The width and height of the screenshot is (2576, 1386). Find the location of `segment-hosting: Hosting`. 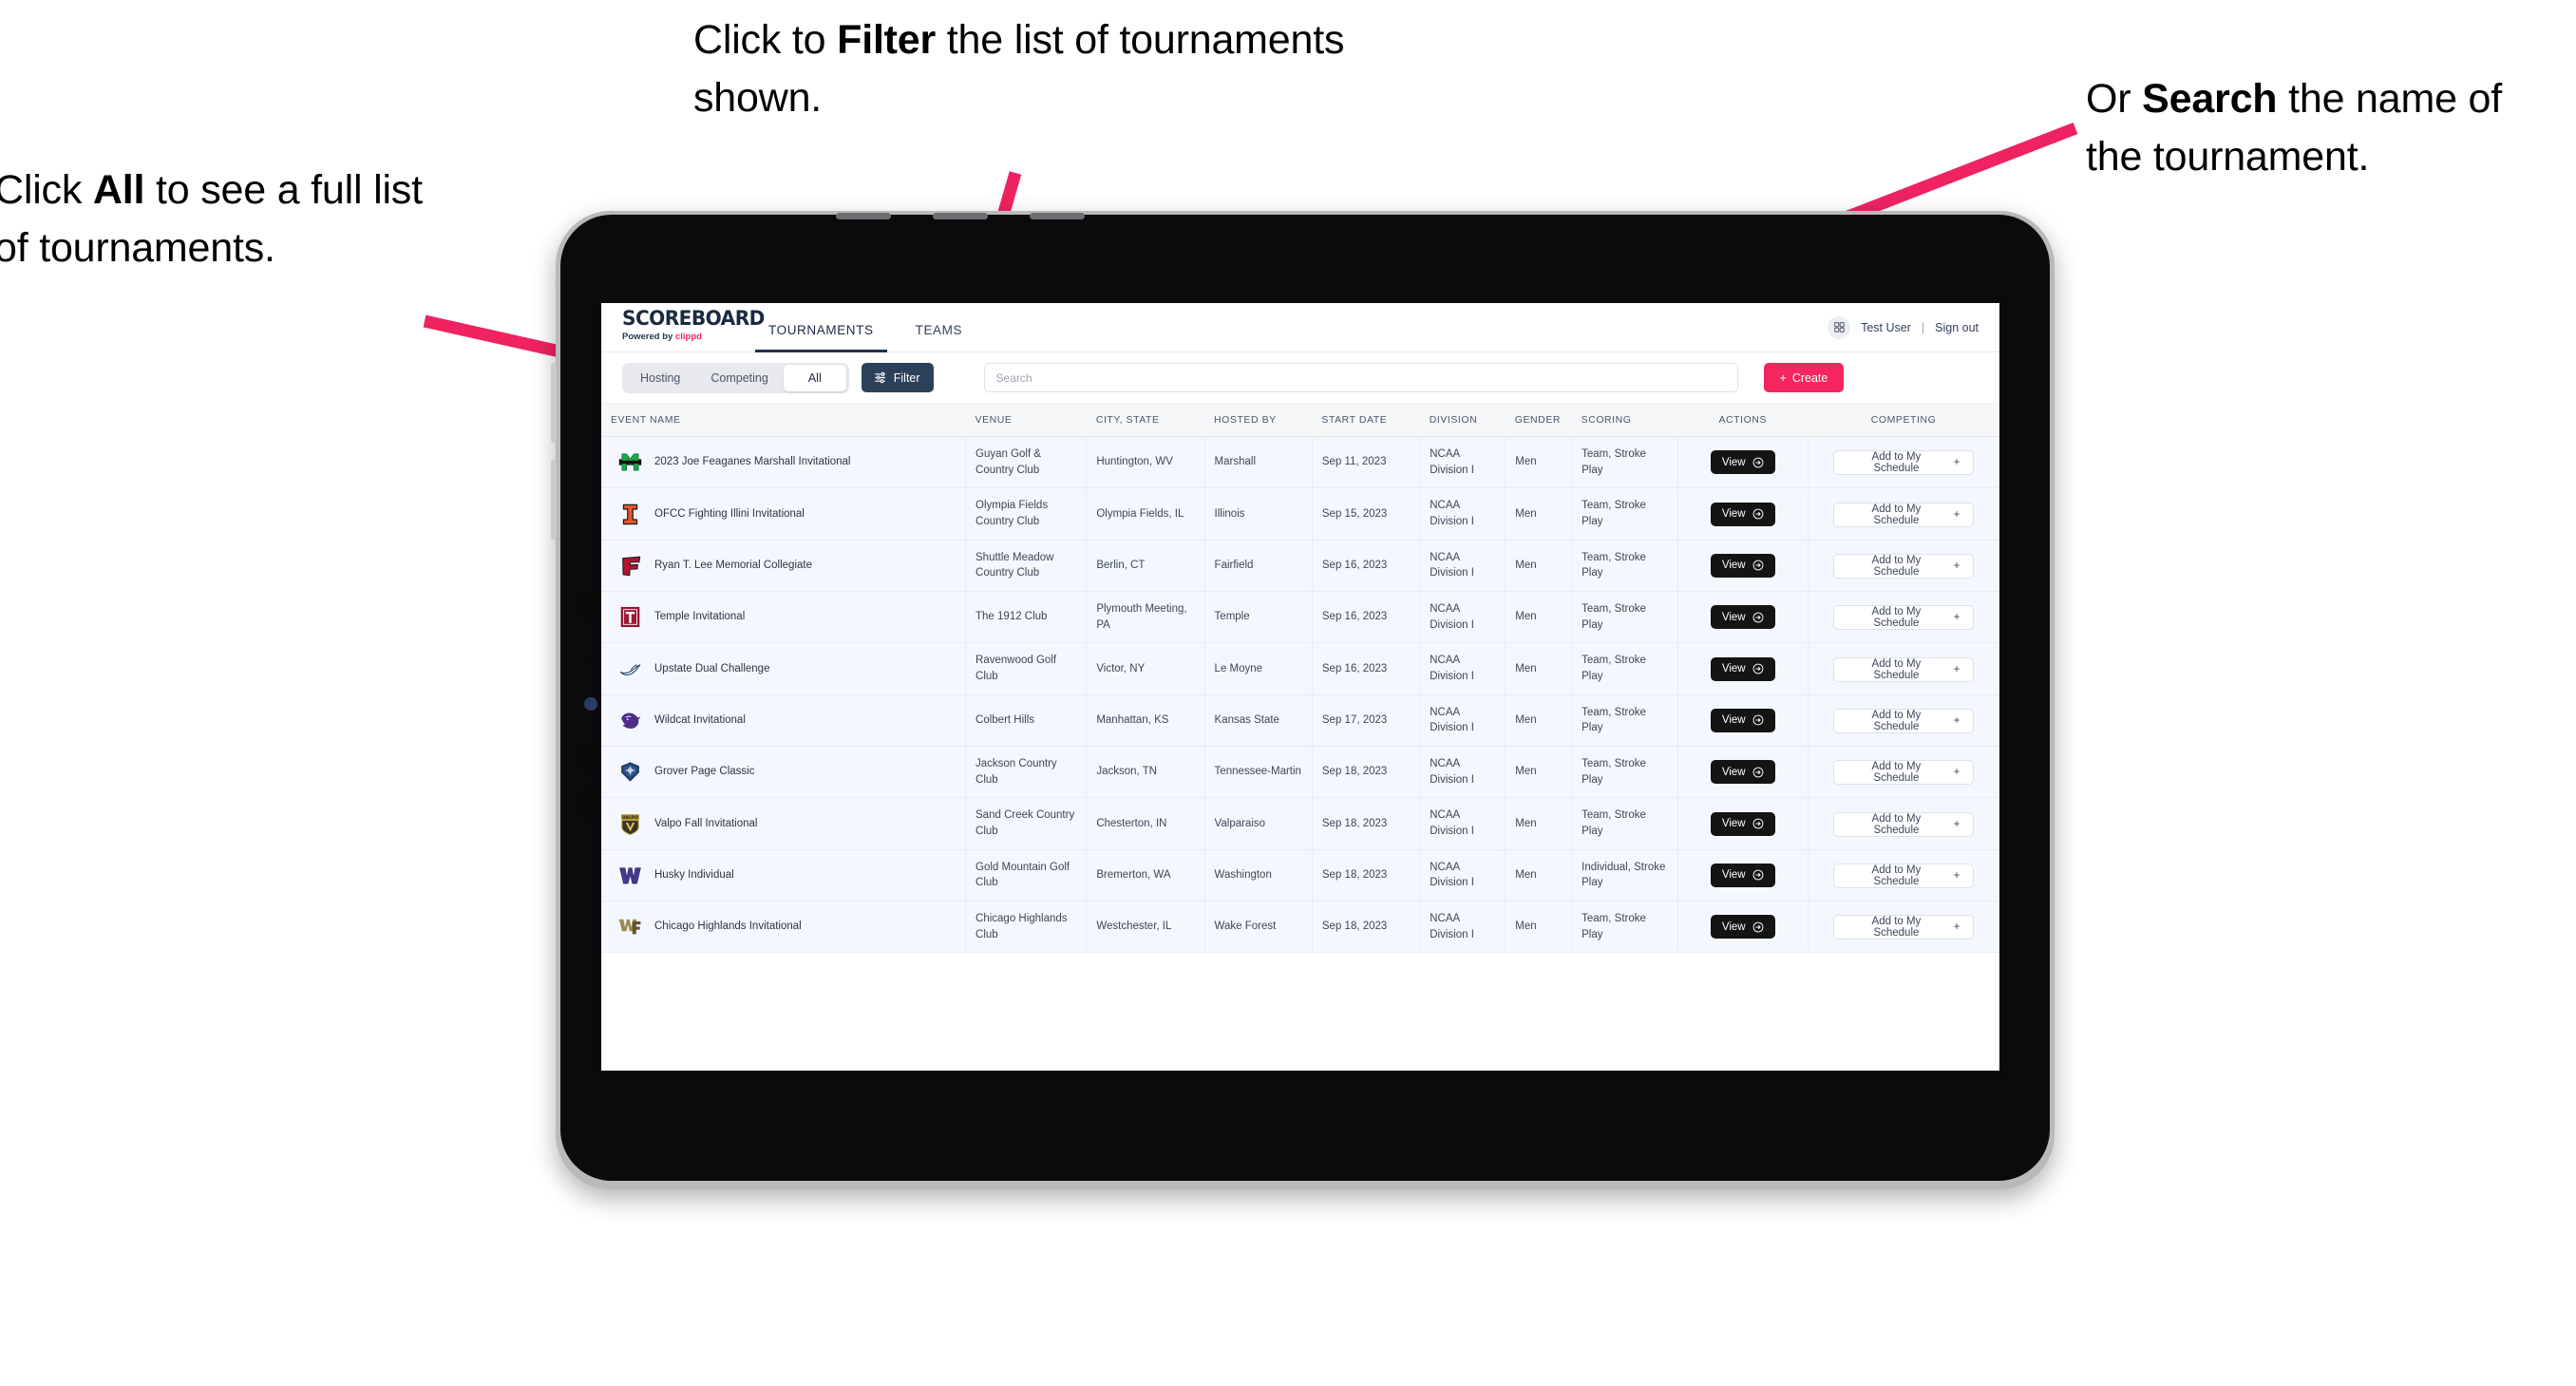

segment-hosting: Hosting is located at coordinates (660, 378).